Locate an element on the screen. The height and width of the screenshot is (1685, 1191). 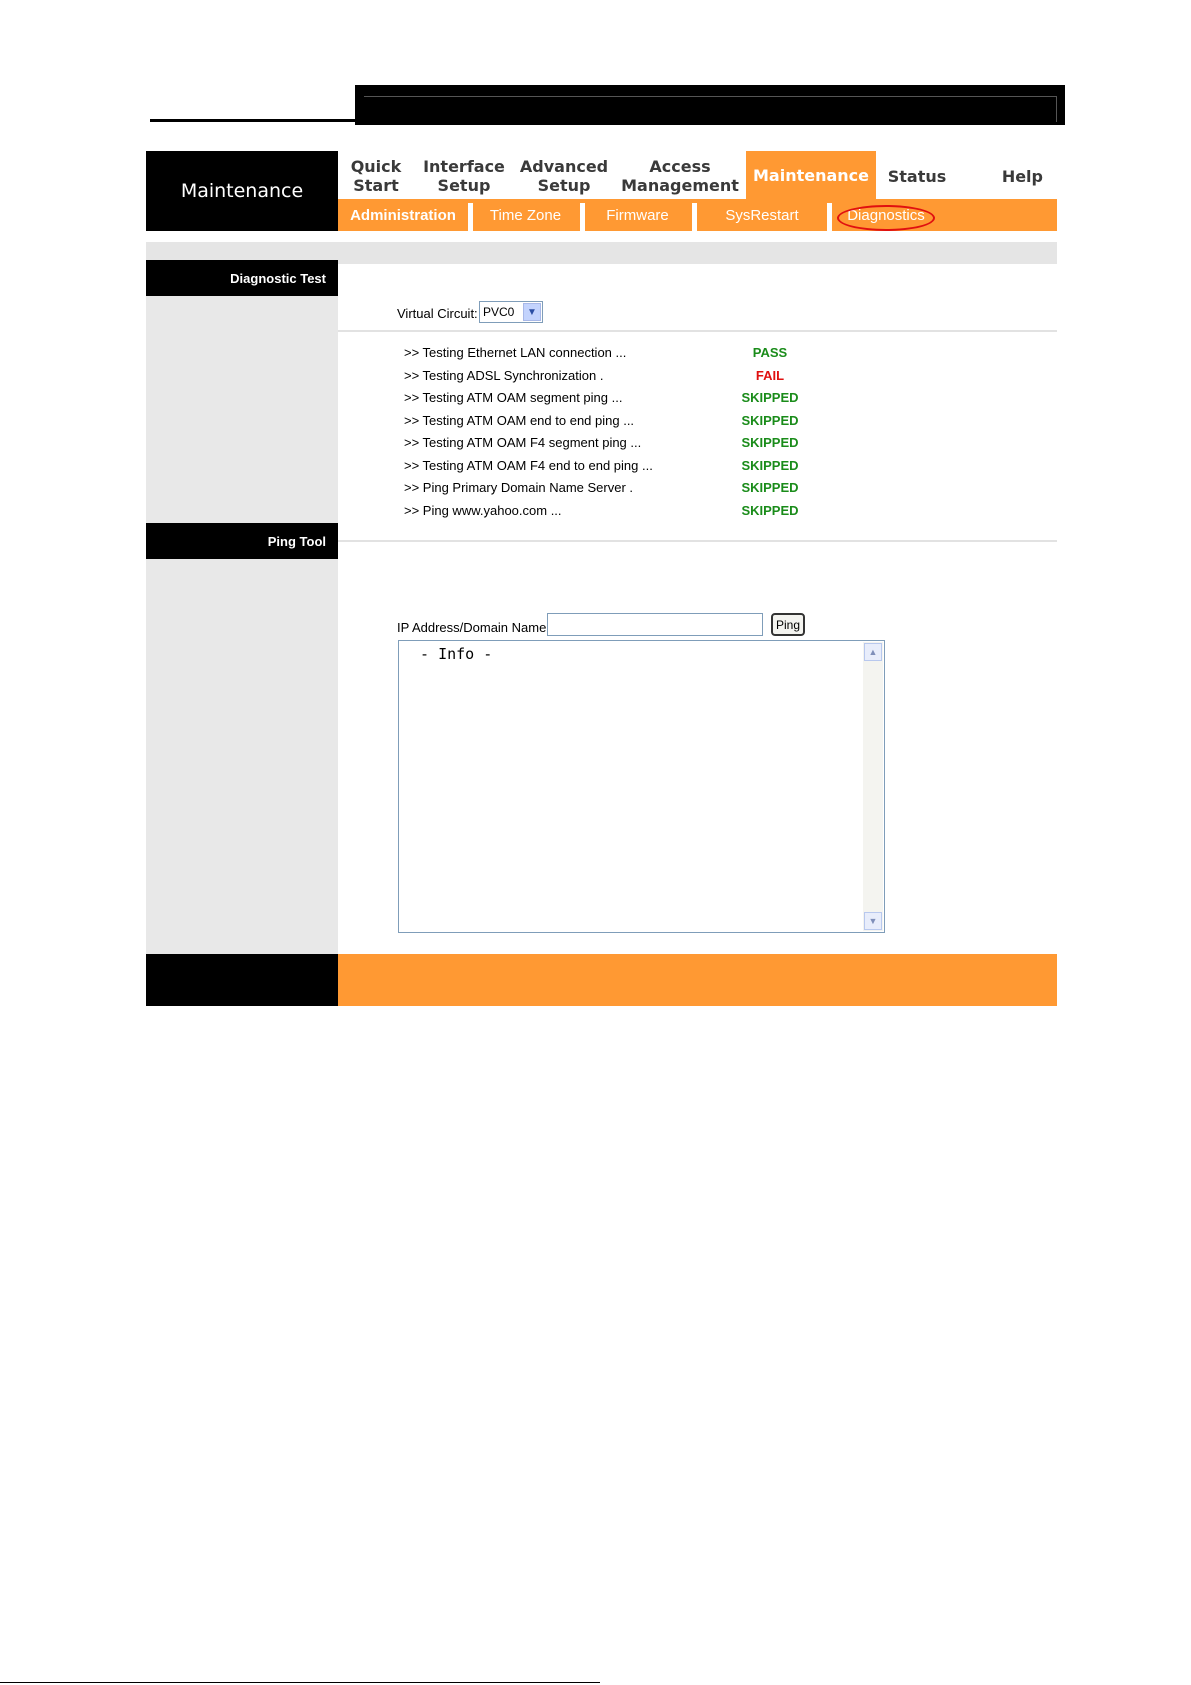
virtual-circuit-label: Virtual Circuit: is located at coordinates (437, 313).